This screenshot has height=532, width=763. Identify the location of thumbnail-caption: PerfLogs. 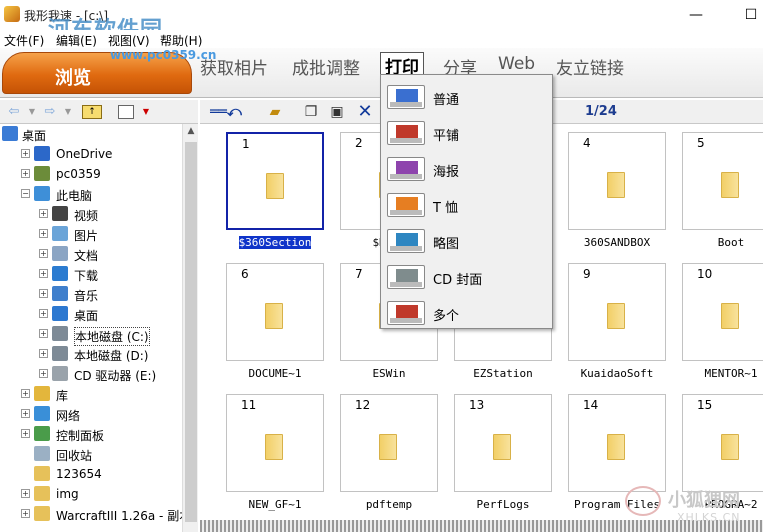
(503, 504).